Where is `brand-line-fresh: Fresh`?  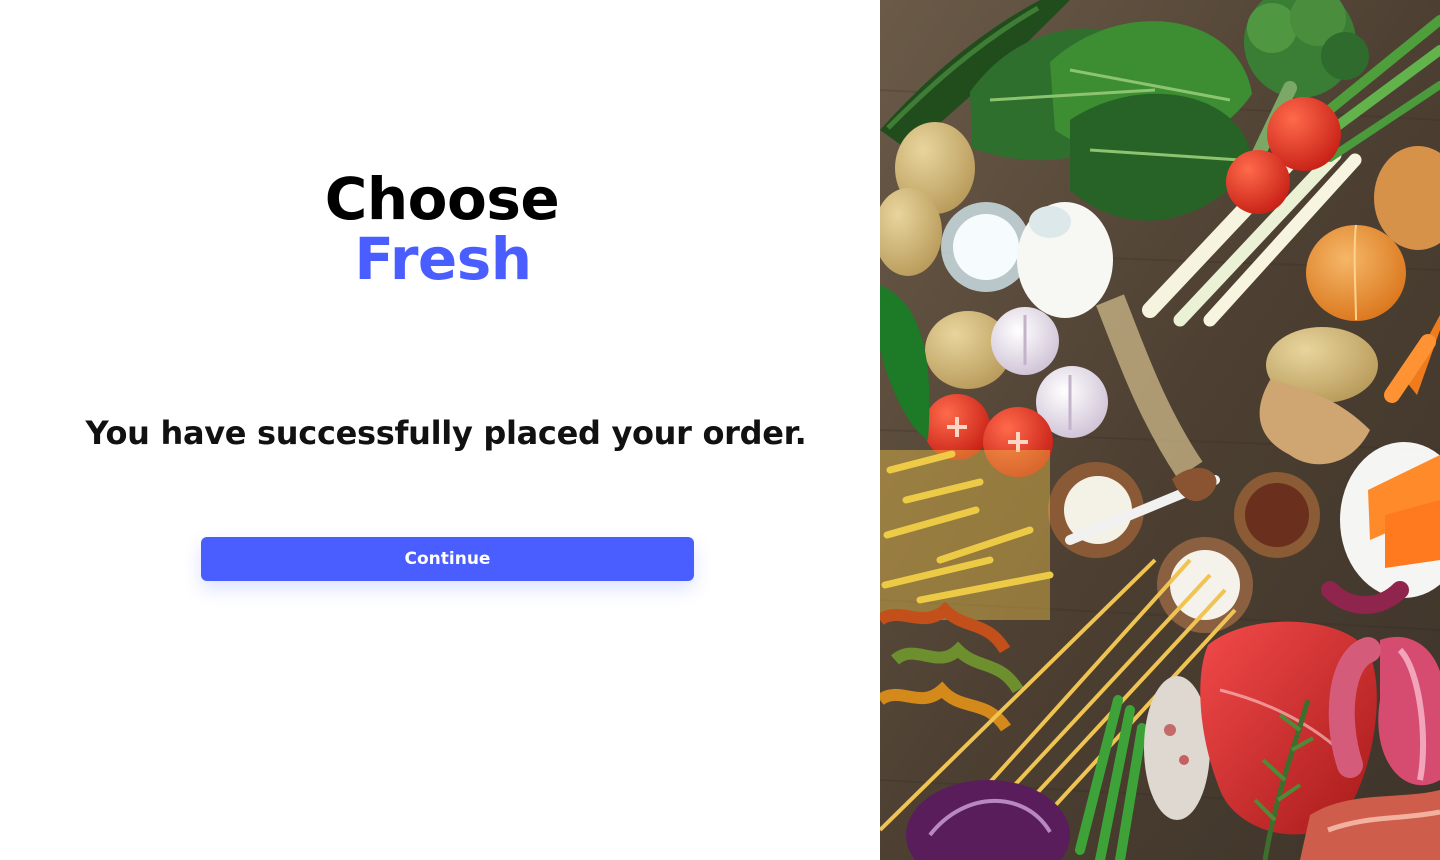 brand-line-fresh: Fresh is located at coordinates (443, 259).